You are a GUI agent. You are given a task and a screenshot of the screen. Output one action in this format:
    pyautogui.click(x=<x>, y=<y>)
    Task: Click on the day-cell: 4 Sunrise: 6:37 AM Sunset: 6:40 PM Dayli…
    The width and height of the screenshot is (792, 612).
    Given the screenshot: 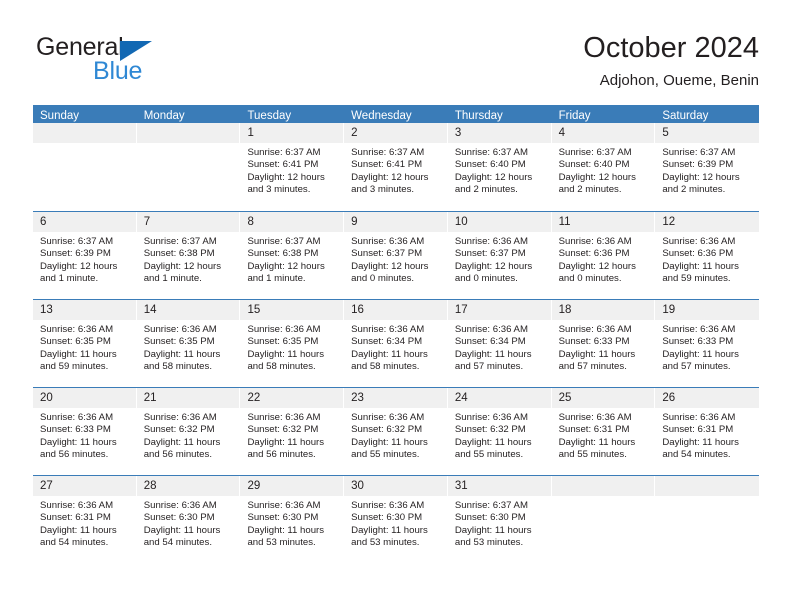 What is the action you would take?
    pyautogui.click(x=603, y=167)
    